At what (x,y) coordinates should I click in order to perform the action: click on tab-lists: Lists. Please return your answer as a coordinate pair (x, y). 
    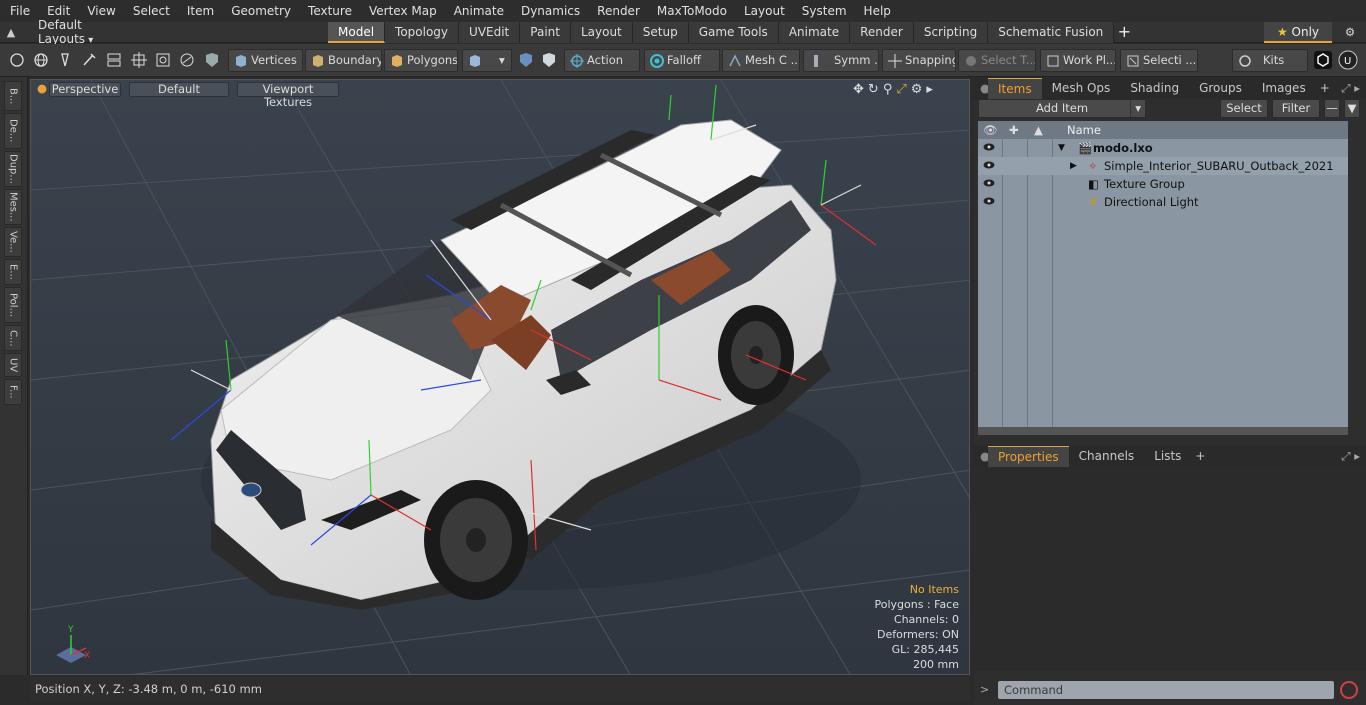
    Looking at the image, I should click on (1167, 456).